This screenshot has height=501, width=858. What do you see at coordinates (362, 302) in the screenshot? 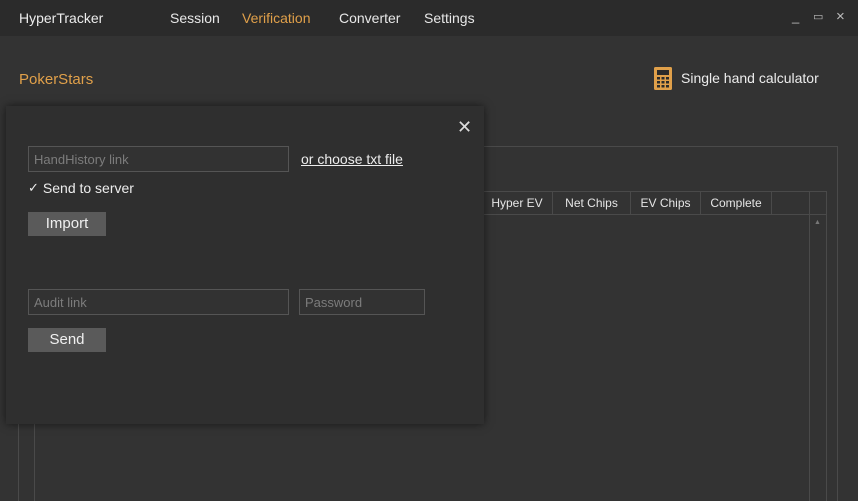
I see `password-input` at bounding box center [362, 302].